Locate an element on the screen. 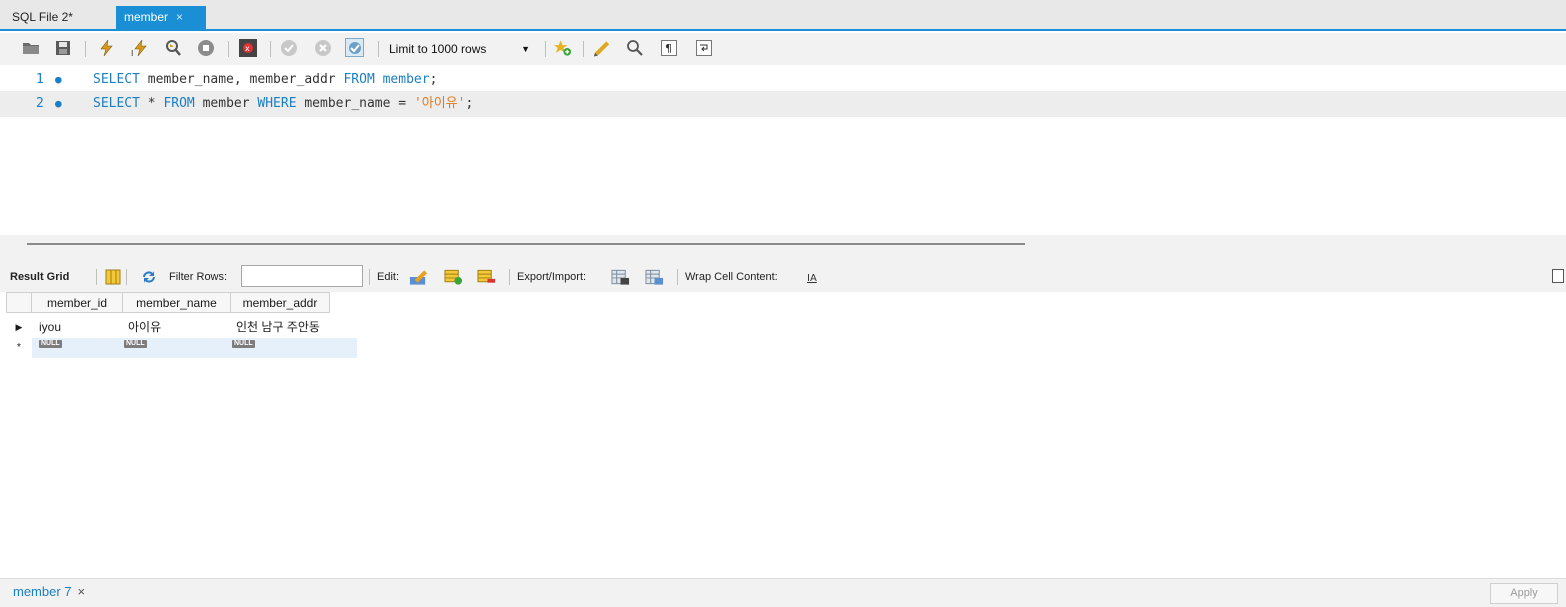  tab-label: SQL File 2* is located at coordinates (42, 17).